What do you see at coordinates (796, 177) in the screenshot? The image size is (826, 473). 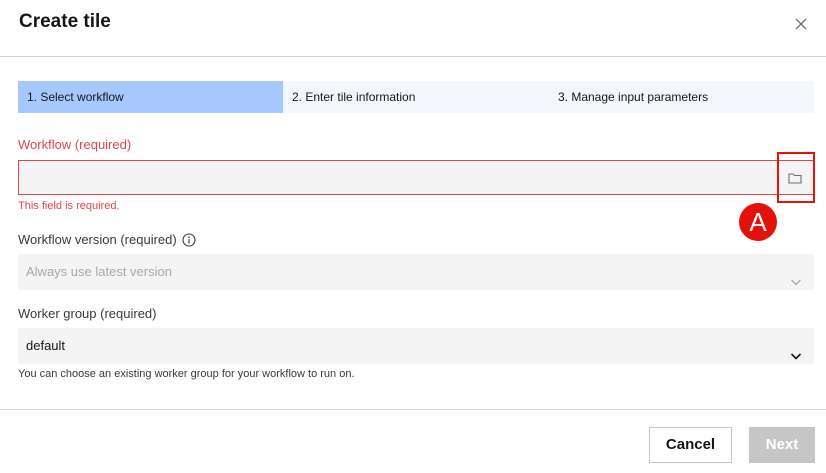 I see `annotation-highlight-box` at bounding box center [796, 177].